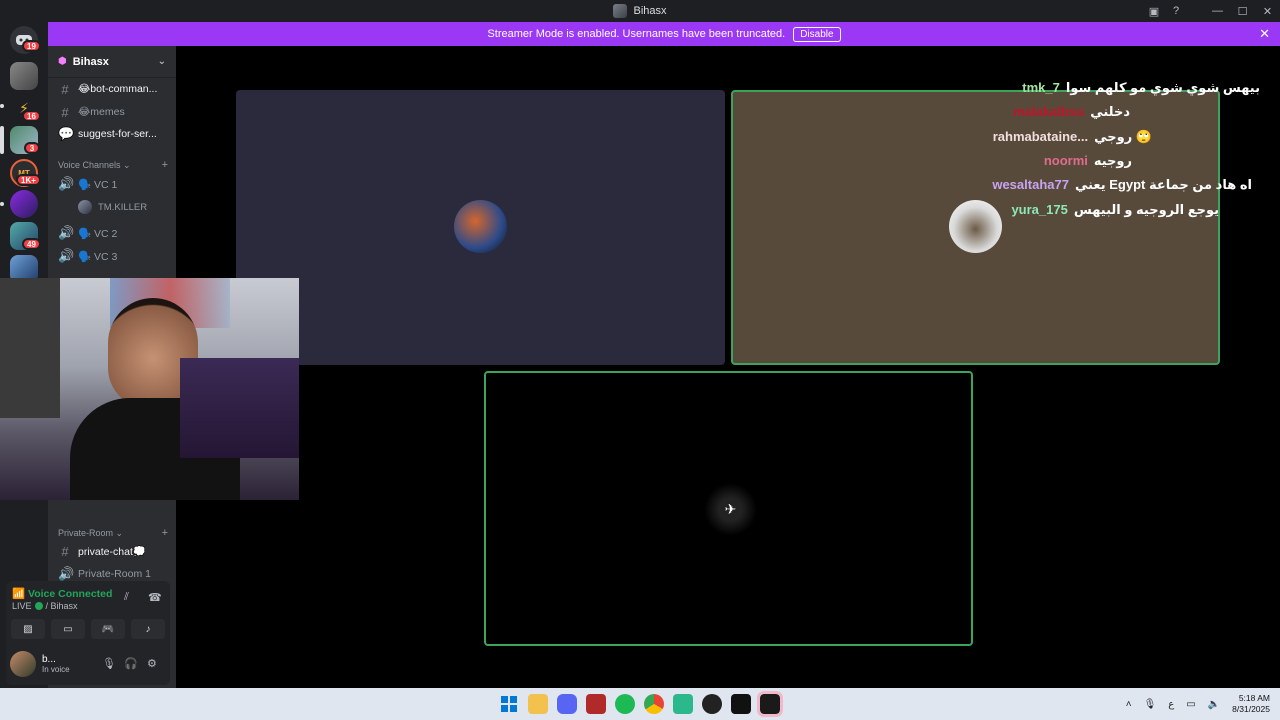  Describe the element at coordinates (1150, 704) in the screenshot. I see `mic-tray-icon: 🎙` at that location.